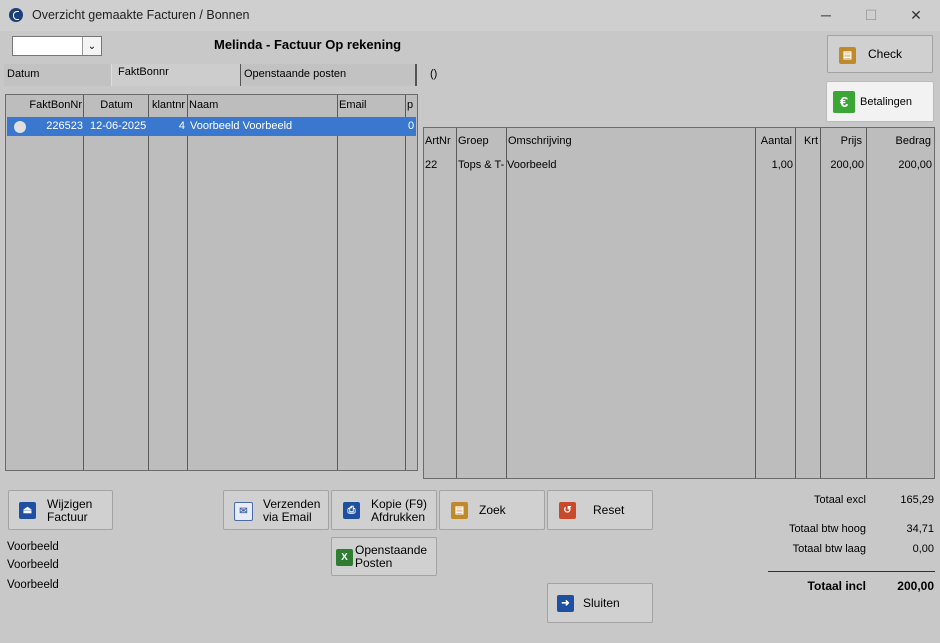 The width and height of the screenshot is (940, 643). What do you see at coordinates (64, 126) in the screenshot?
I see `cell-faktbonnr: 226523` at bounding box center [64, 126].